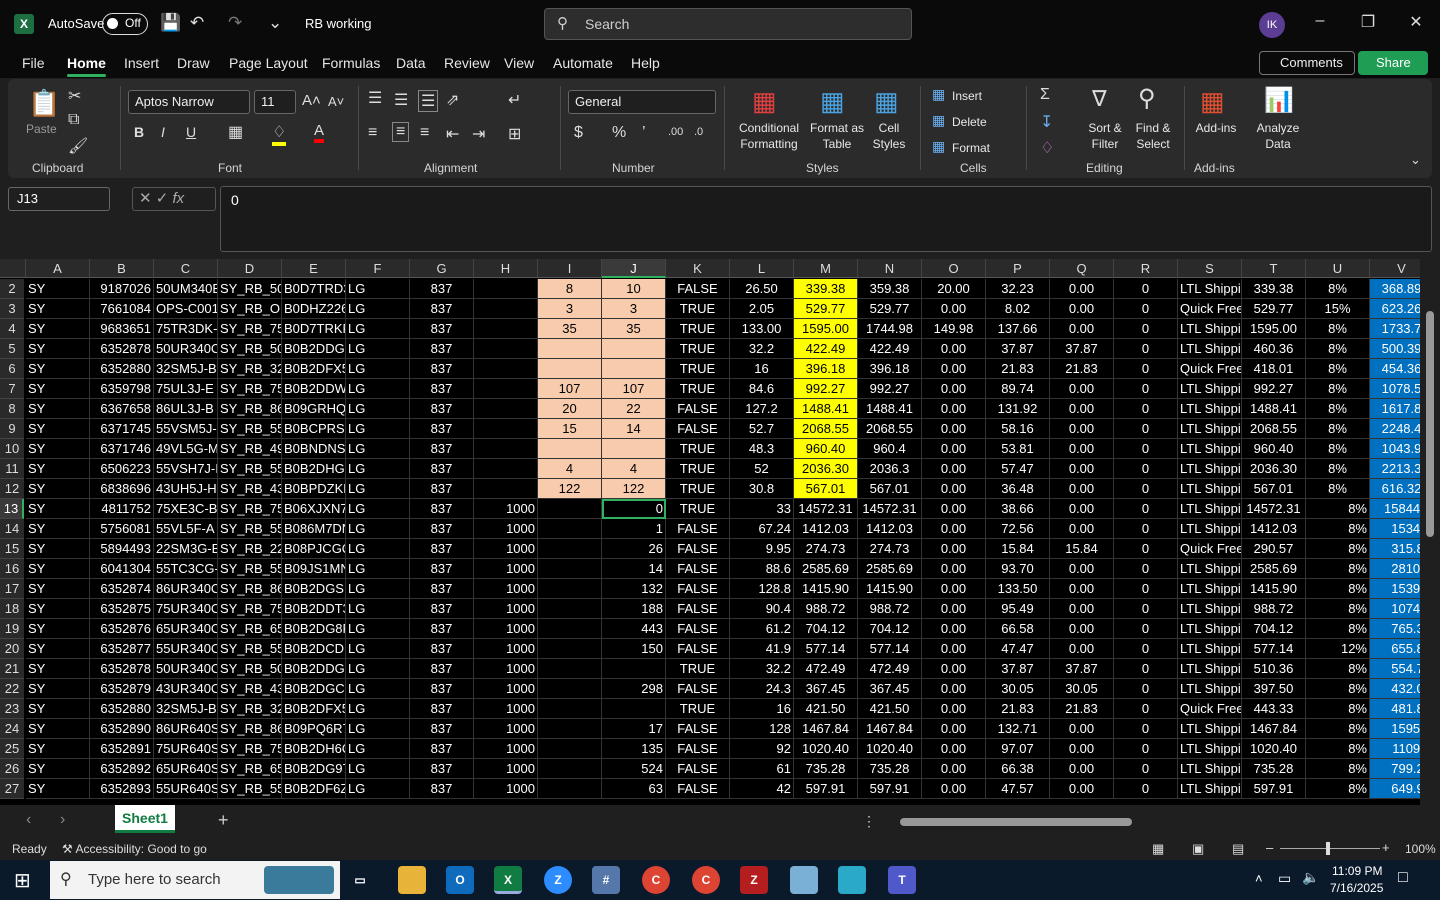 Image resolution: width=1440 pixels, height=900 pixels. Describe the element at coordinates (1210, 309) in the screenshot. I see `cell-s3: Quick Free` at that location.